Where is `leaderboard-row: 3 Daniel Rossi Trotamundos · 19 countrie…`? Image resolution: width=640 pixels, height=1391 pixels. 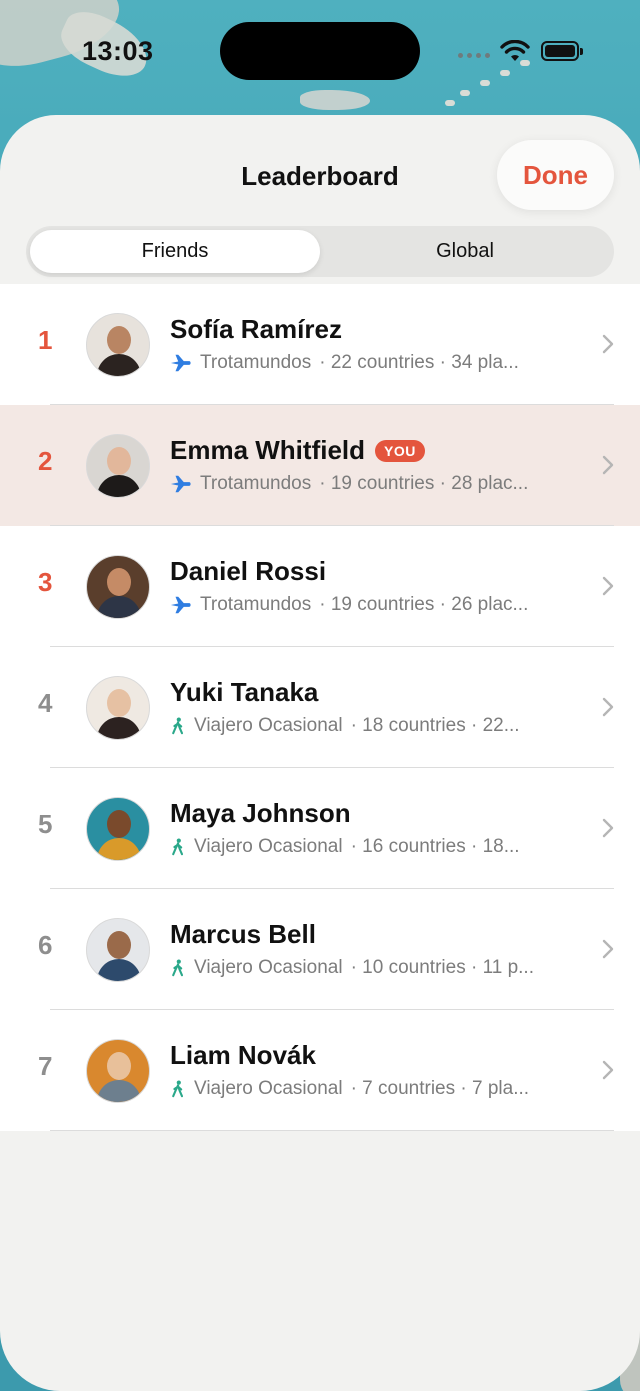 leaderboard-row: 3 Daniel Rossi Trotamundos · 19 countrie… is located at coordinates (320, 586).